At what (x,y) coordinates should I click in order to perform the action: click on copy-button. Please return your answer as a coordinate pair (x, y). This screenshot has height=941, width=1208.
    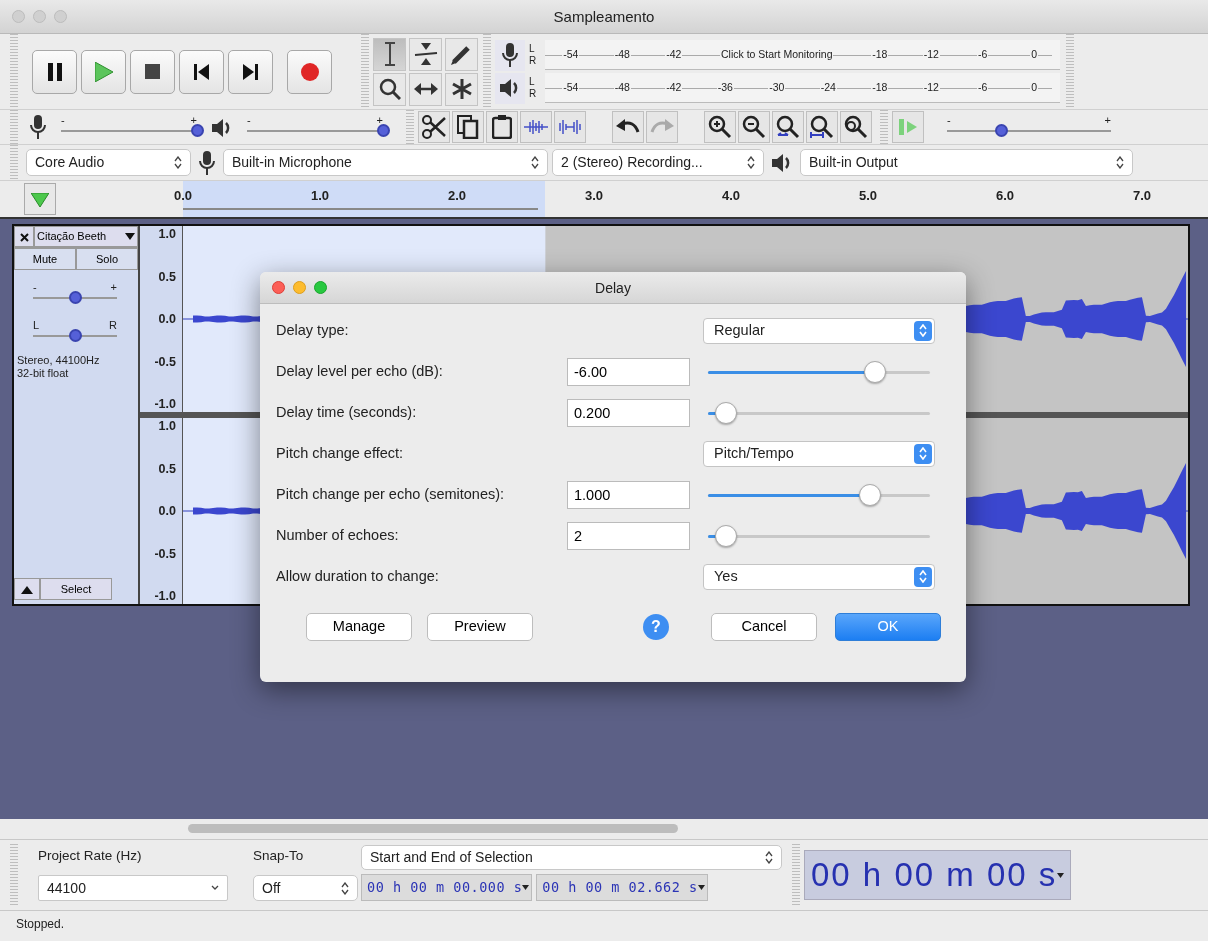
    Looking at the image, I should click on (468, 127).